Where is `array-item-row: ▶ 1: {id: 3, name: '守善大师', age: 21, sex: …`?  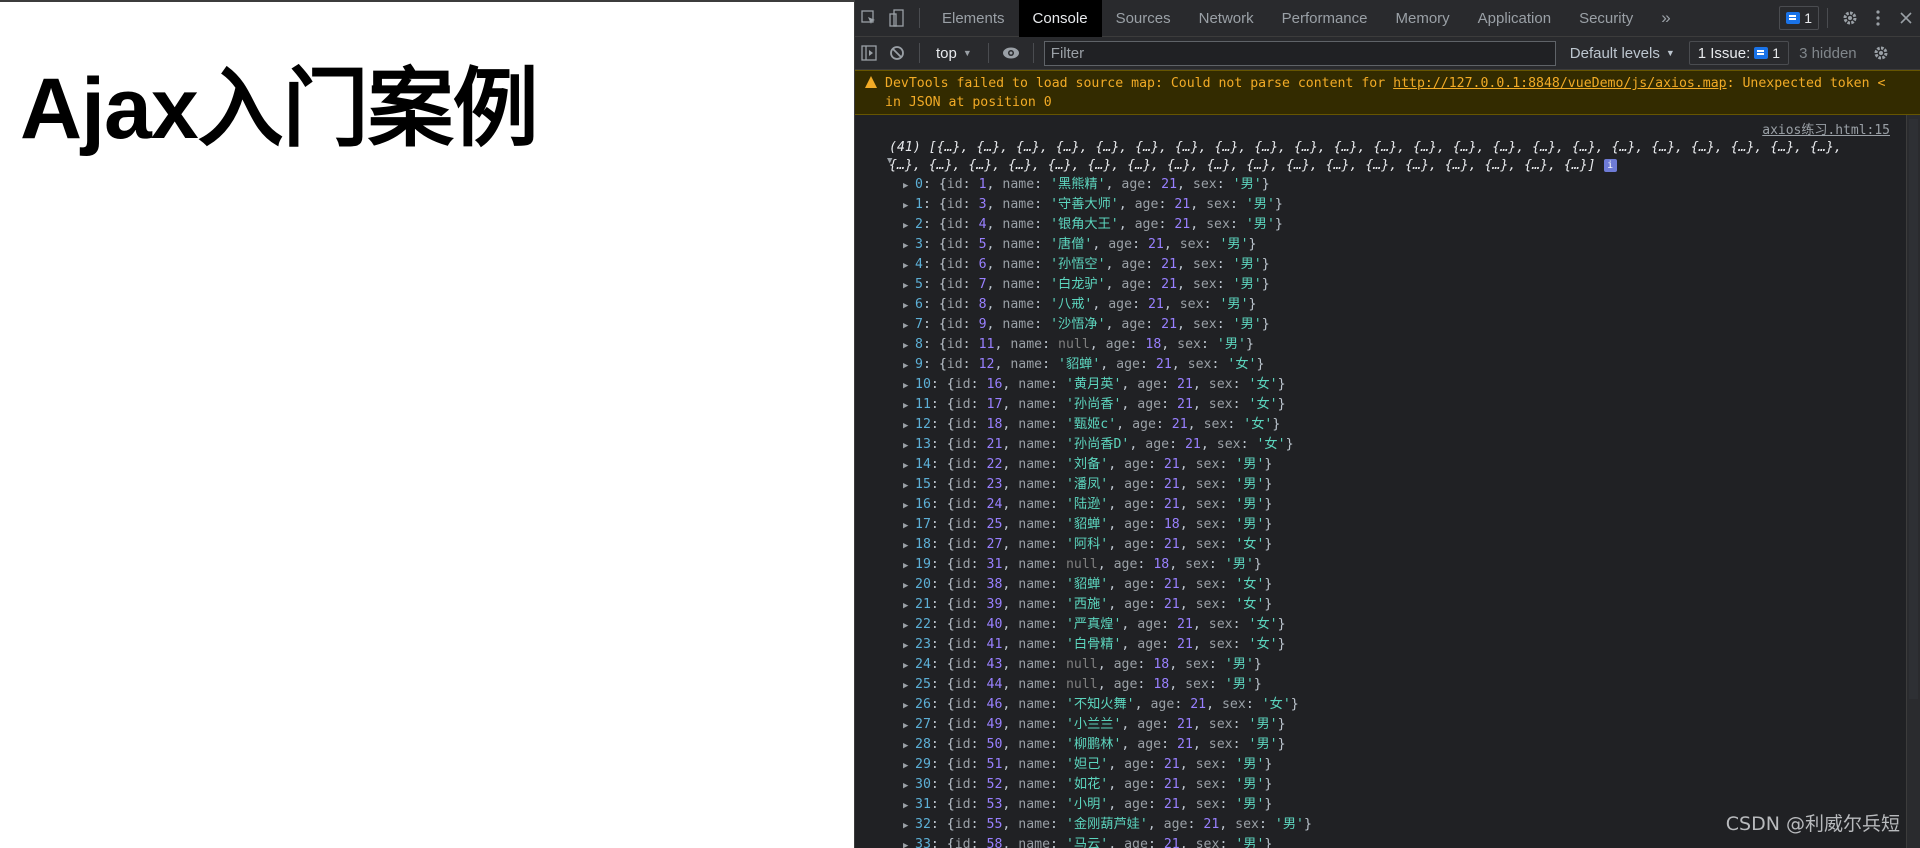
array-item-row: ▶ 1: {id: 3, name: '守善大师', age: 21, sex: … is located at coordinates (1411, 205).